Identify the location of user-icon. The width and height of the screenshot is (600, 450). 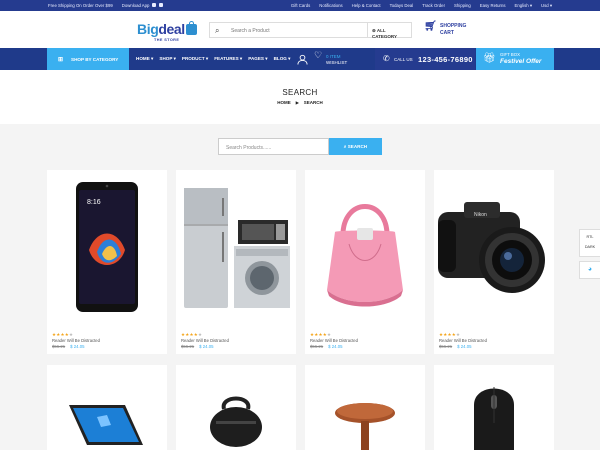
(302, 60).